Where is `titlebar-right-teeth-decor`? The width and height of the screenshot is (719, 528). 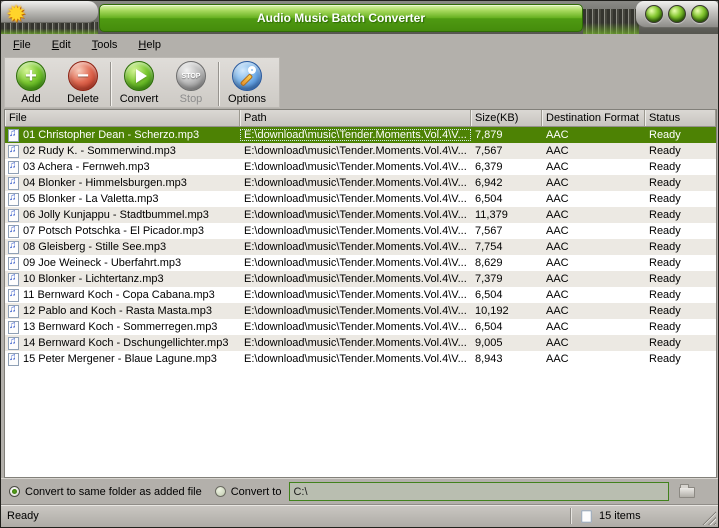
titlebar-right-teeth-decor is located at coordinates (611, 21).